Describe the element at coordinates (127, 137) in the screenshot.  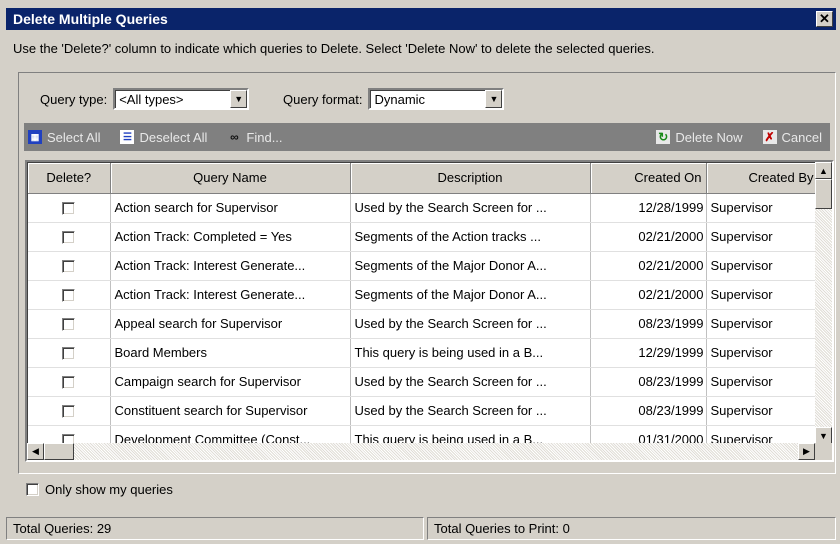
I see `deselect-all-icon: ☰` at that location.